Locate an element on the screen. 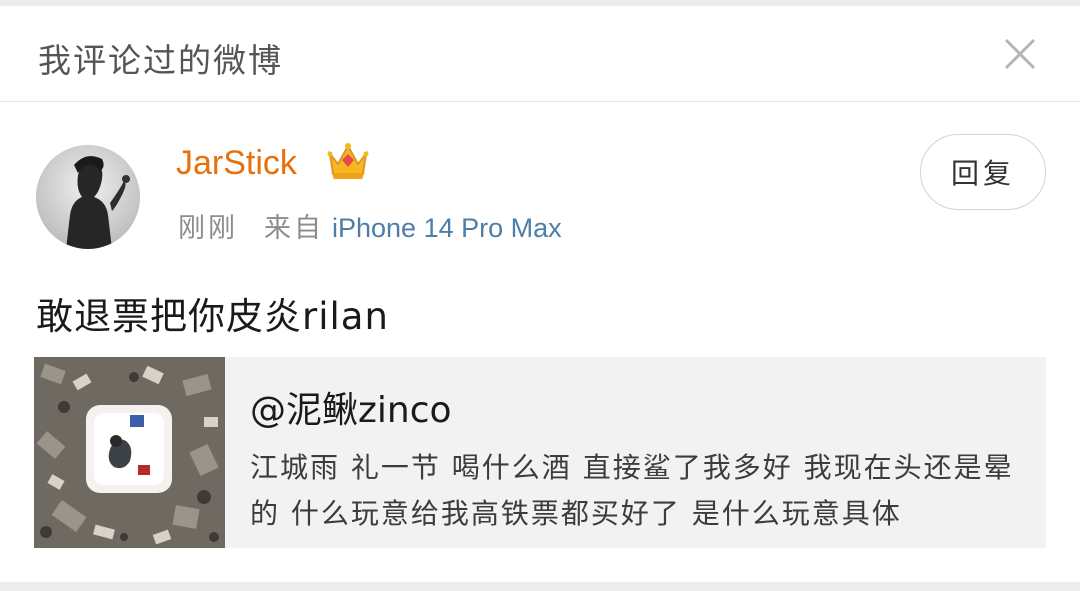  source-label: 来自 is located at coordinates (294, 228).